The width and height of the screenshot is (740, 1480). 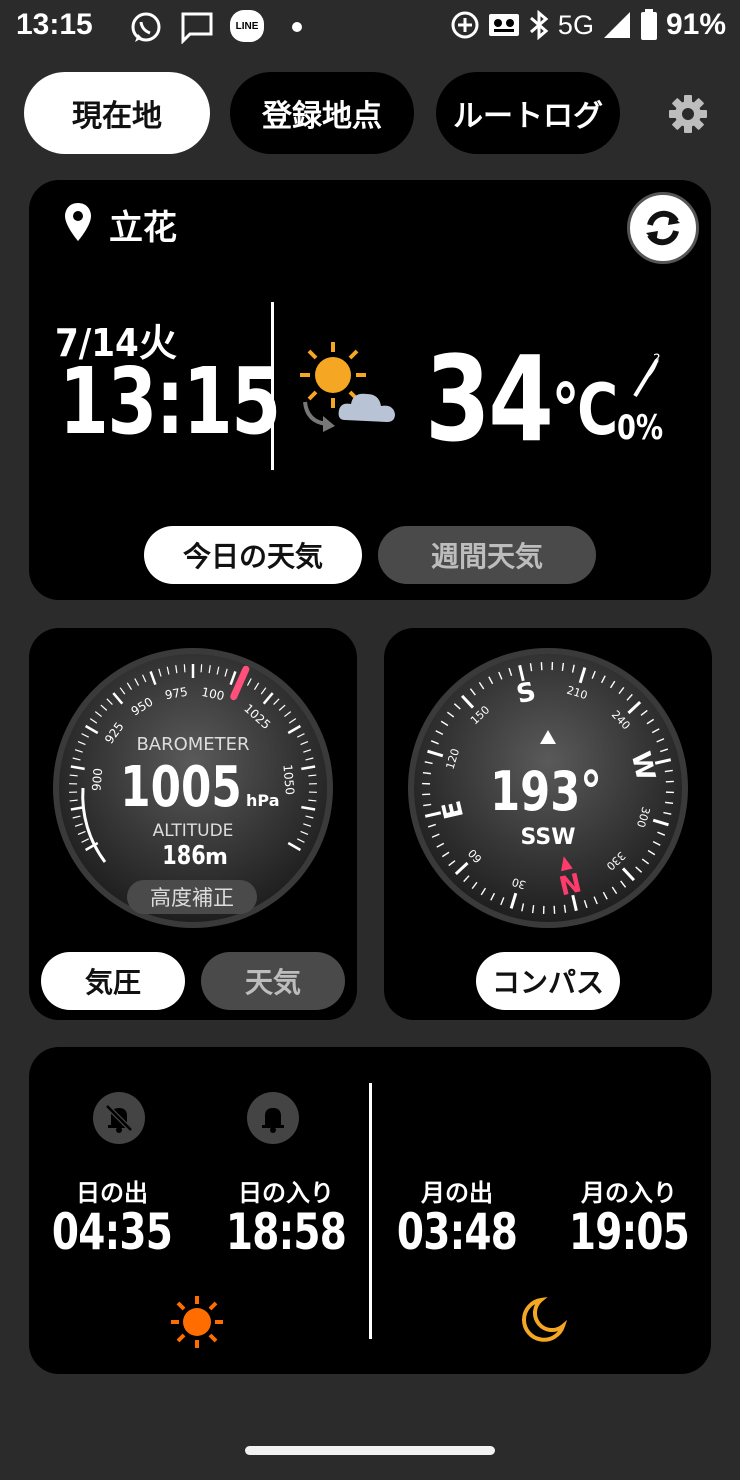 What do you see at coordinates (465, 25) in the screenshot?
I see `data-saver-icon` at bounding box center [465, 25].